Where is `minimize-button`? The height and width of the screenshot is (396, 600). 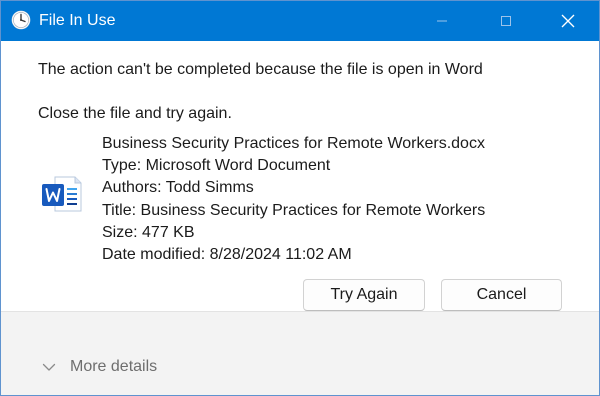
minimize-button is located at coordinates (442, 21).